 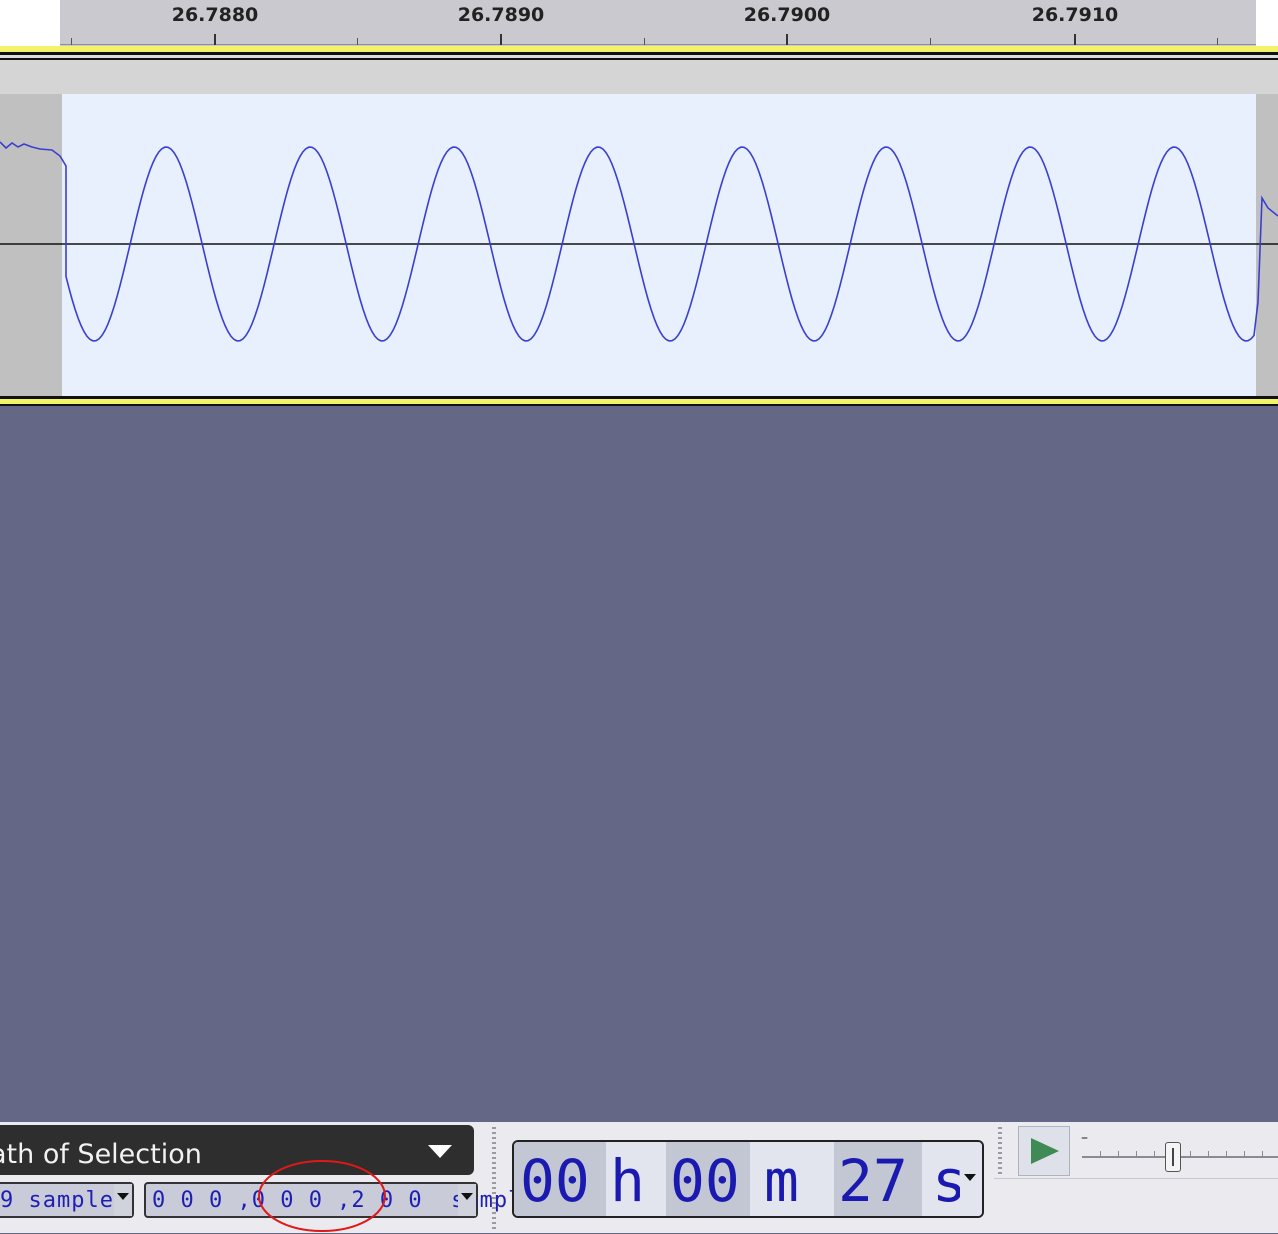 I want to click on time-toolbar-display: 00 h 00 m 27 s, so click(x=748, y=1179).